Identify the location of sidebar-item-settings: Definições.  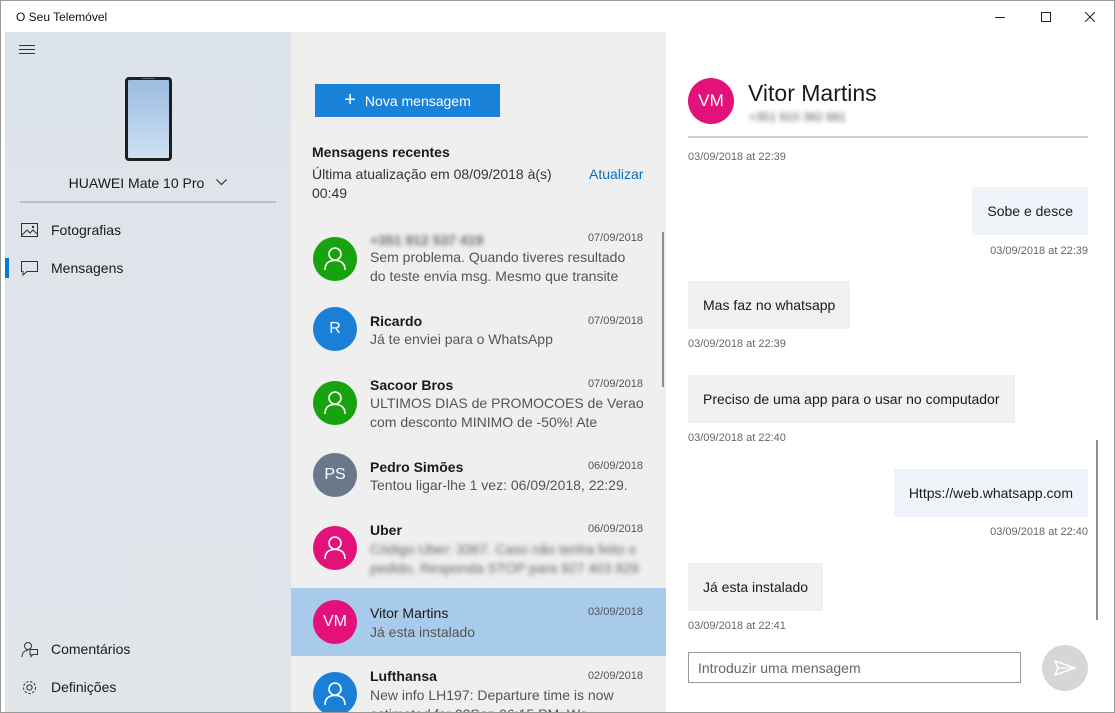
(148, 687).